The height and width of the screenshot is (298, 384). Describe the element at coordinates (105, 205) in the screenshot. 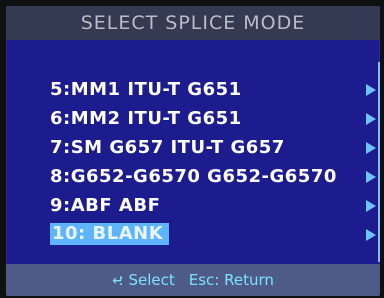

I see `menu-item-label: 9:ABF ABF` at that location.